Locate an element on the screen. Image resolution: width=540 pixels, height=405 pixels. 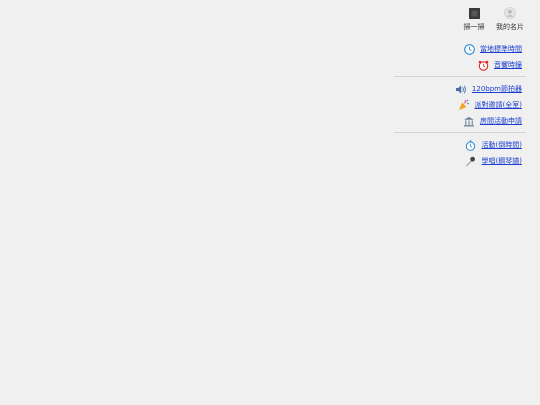
my-card-label: 我的名片 is located at coordinates (510, 27).